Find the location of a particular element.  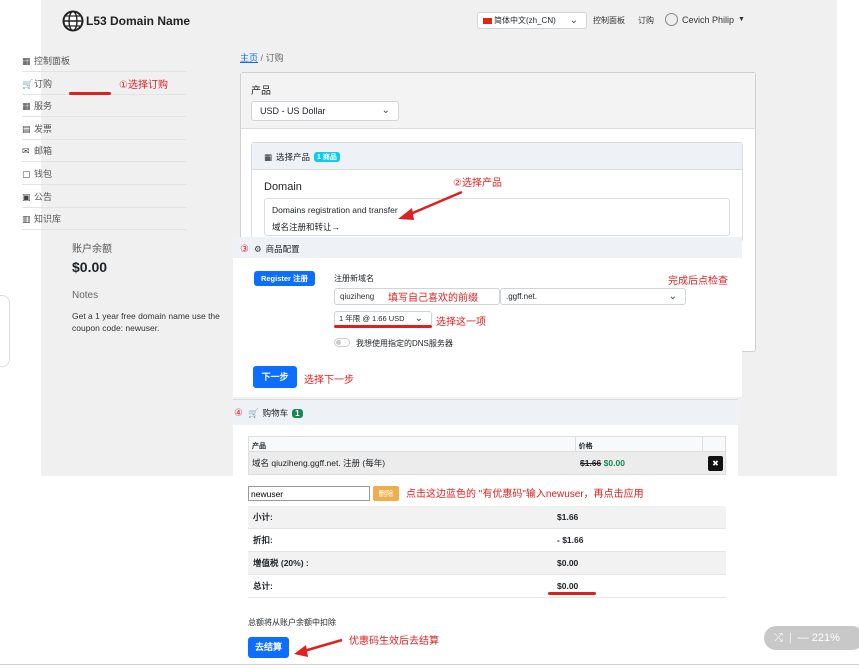

sidebar-item-0: ▦ 控制面板 is located at coordinates (104, 61).